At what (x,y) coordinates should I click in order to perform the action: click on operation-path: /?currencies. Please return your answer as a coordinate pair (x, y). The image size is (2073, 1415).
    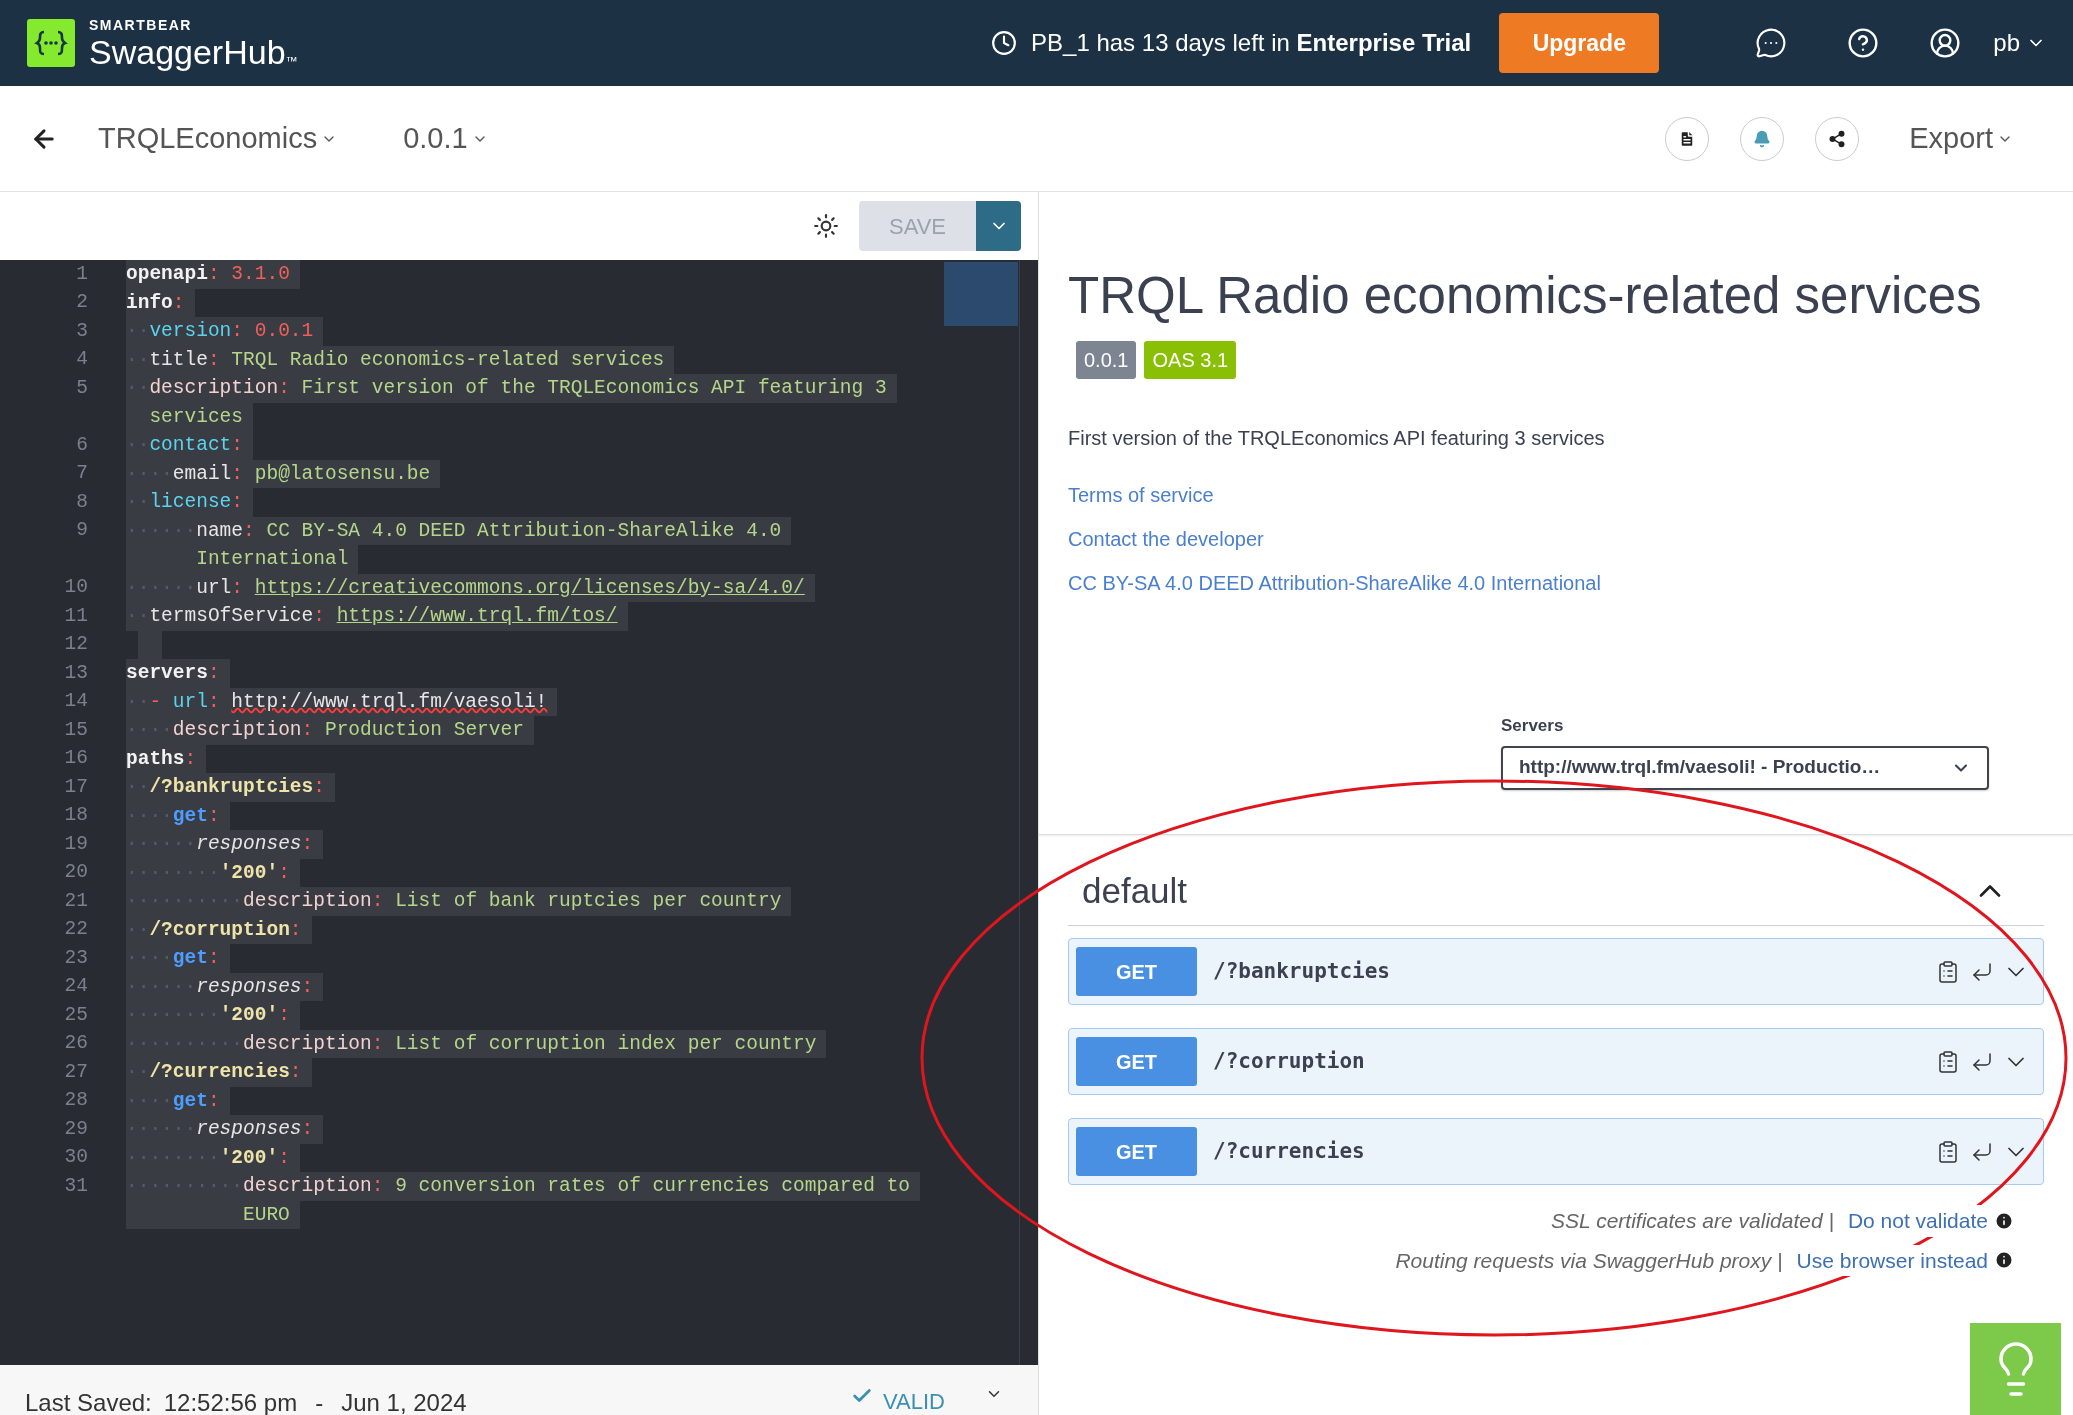
    Looking at the image, I should click on (1289, 1151).